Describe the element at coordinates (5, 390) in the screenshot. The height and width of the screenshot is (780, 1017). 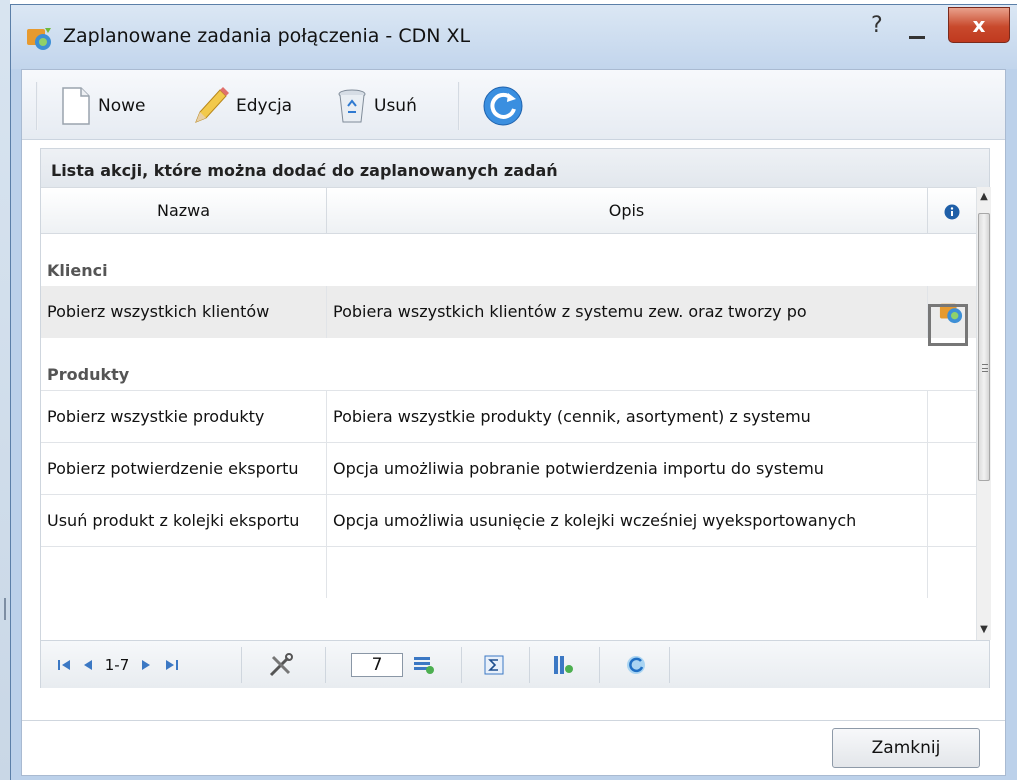
I see `desktop-edge` at that location.